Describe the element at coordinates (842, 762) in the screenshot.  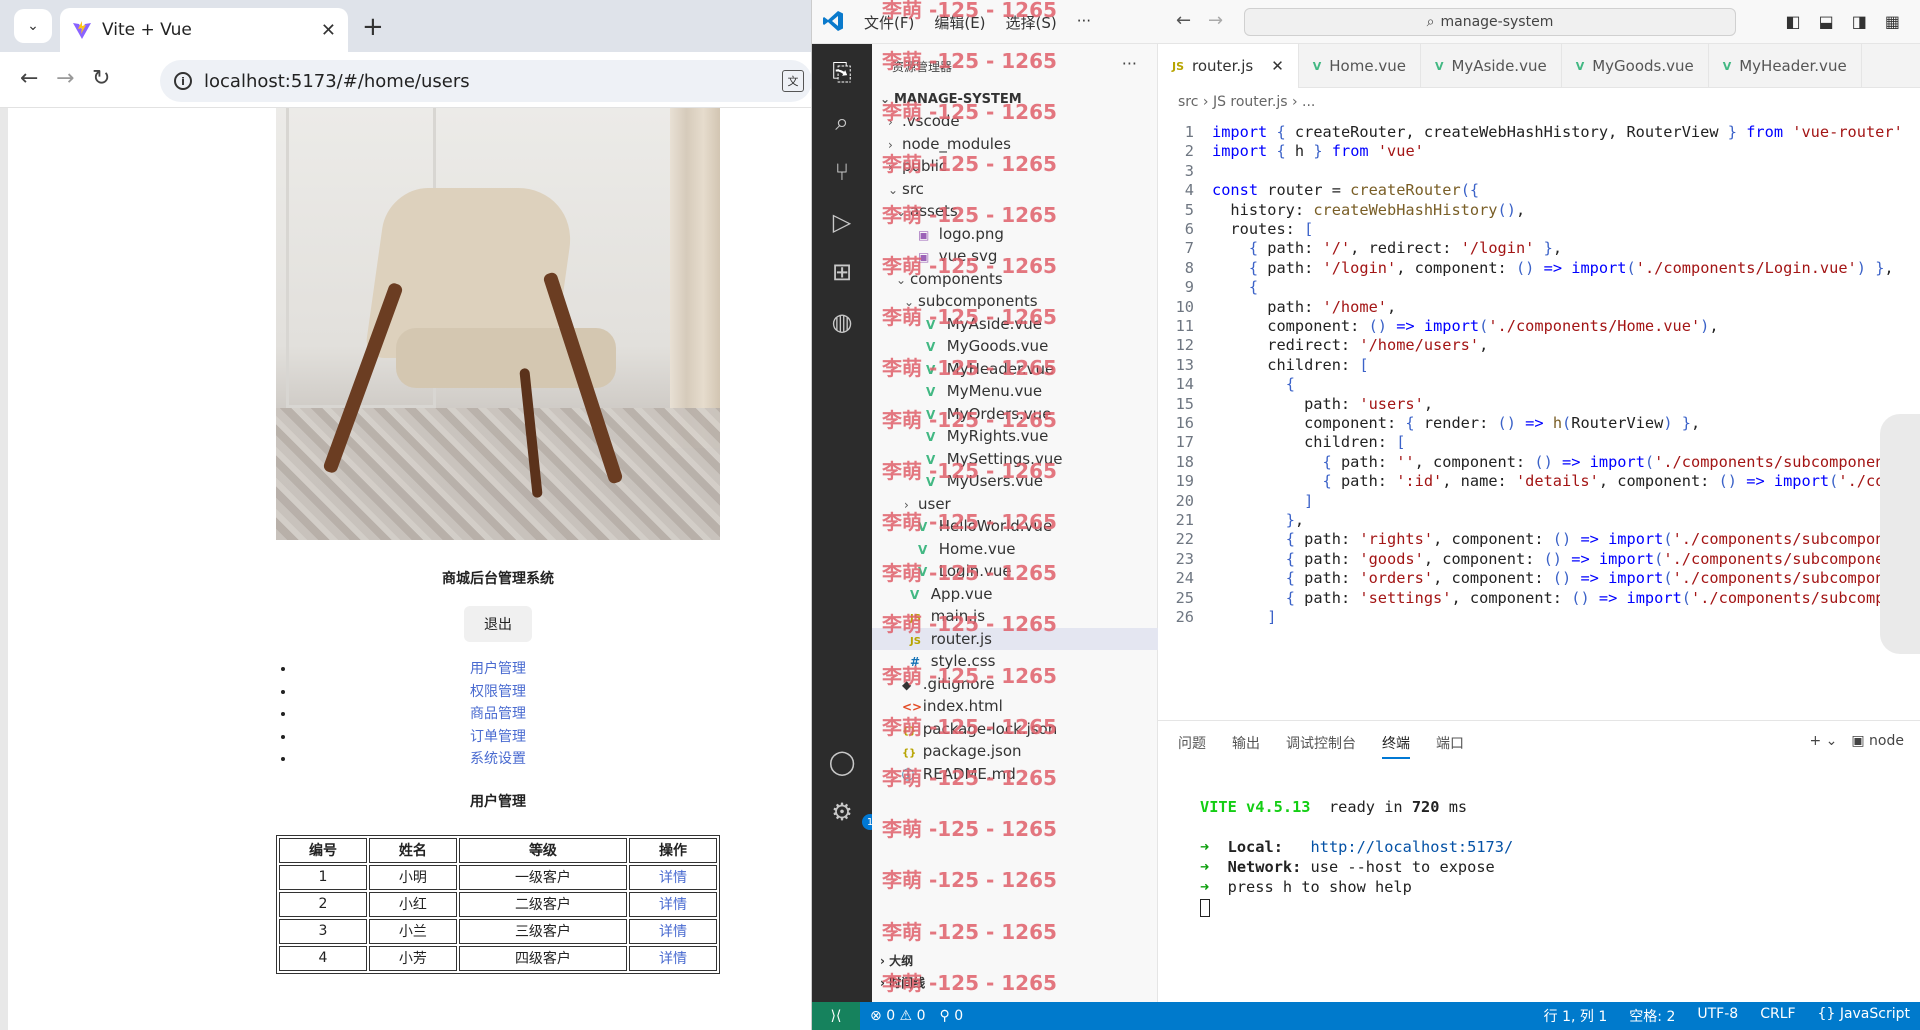
I see `account-icon: ◯` at that location.